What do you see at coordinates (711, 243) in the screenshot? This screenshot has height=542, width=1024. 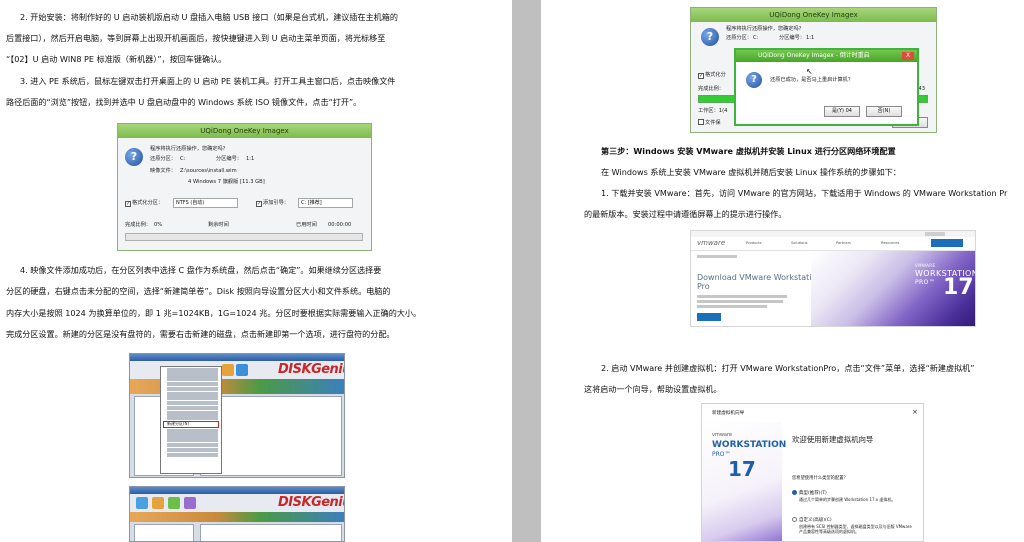 I see `vmware-logo: vmware` at bounding box center [711, 243].